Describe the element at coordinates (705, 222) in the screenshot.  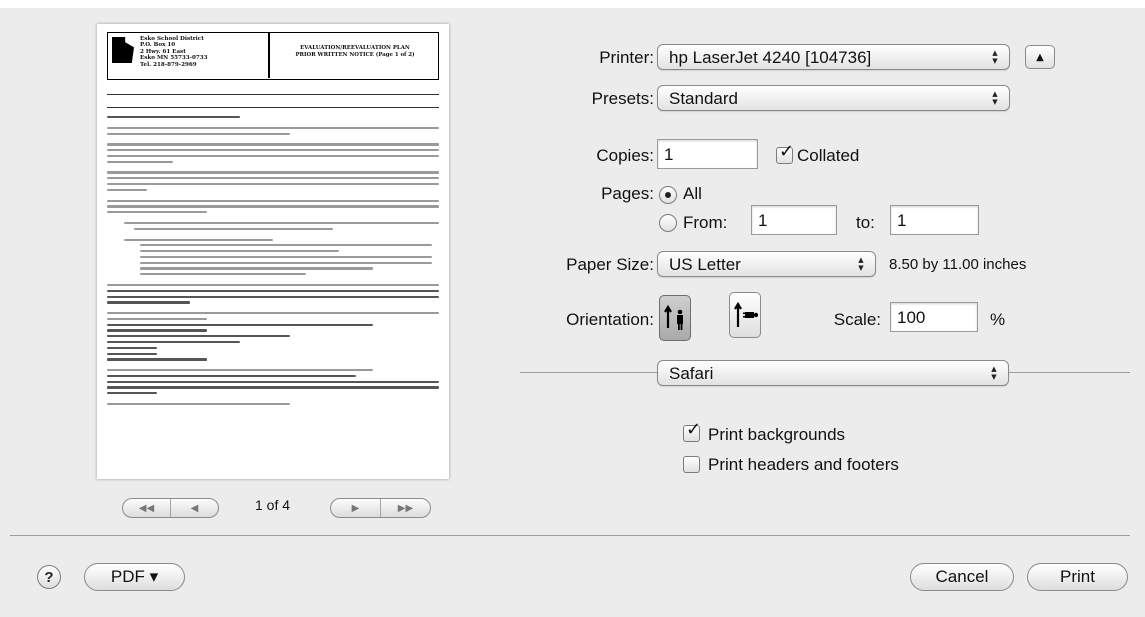
I see `pages-from-label: From:` at that location.